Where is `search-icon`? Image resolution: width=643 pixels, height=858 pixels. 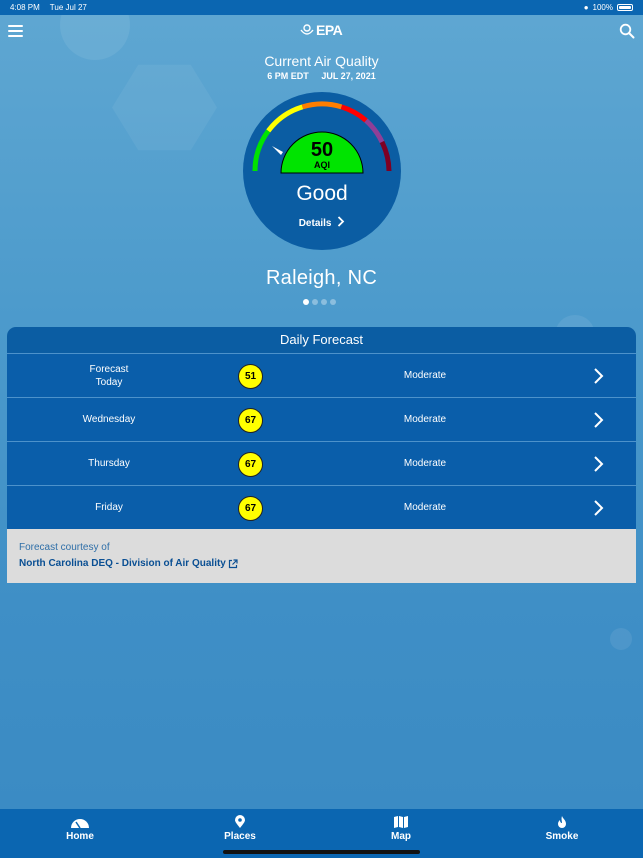
search-icon is located at coordinates (627, 31).